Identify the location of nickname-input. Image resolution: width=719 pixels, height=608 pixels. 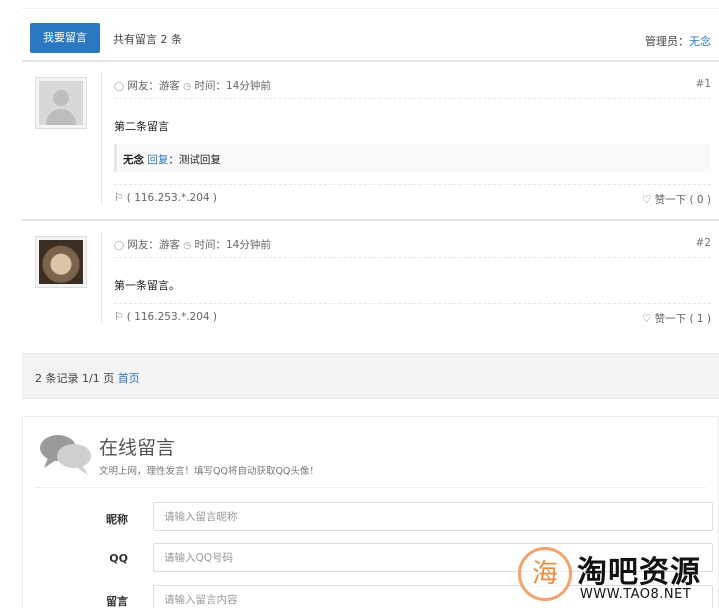
(433, 516).